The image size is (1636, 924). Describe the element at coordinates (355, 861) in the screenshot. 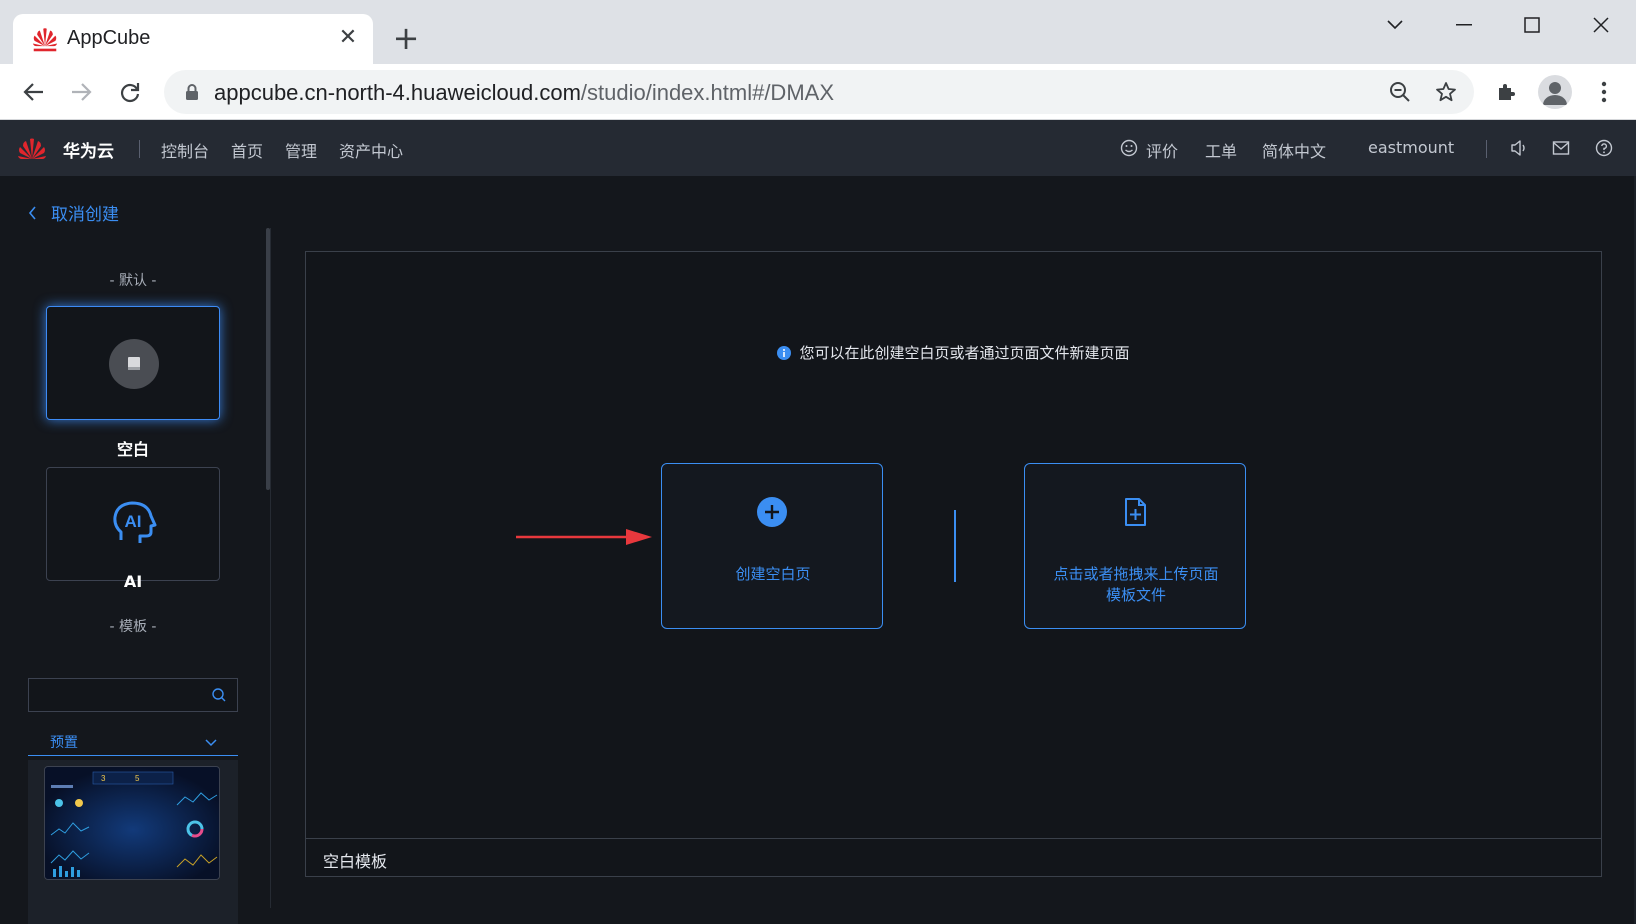

I see `footer-template-name: 空白模板` at that location.